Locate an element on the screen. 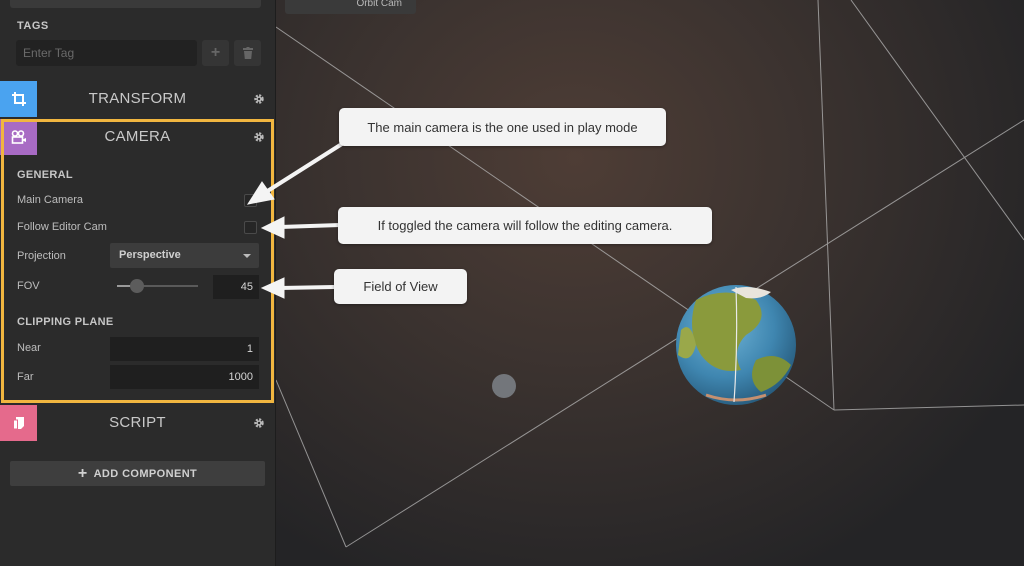 This screenshot has height=566, width=1024. add-component-label: ADD COMPONENT is located at coordinates (145, 474).